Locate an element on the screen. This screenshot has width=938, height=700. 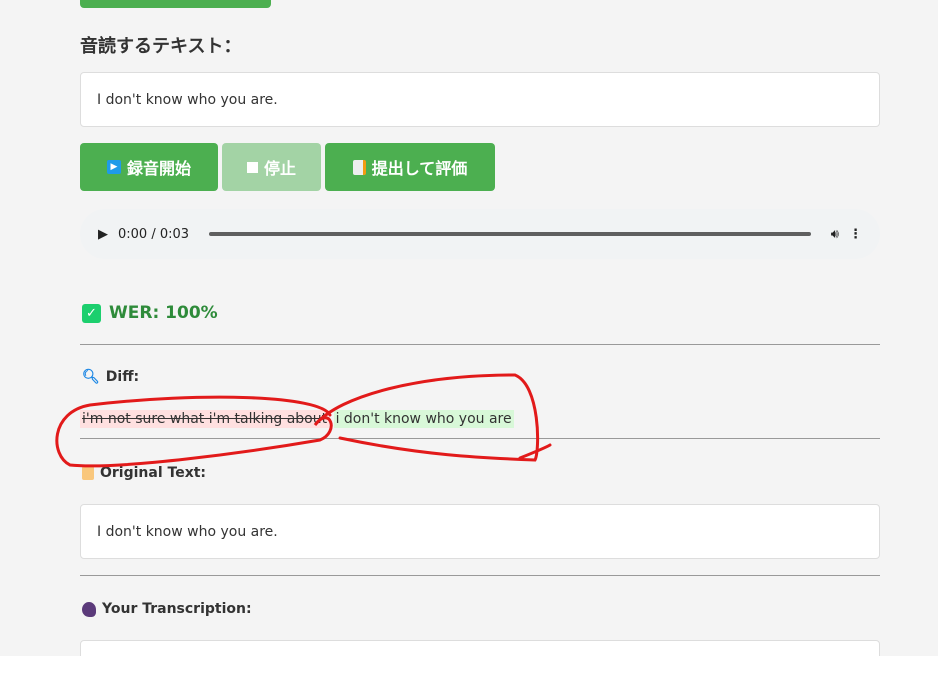
red-annotation-scribbles is located at coordinates (303, 420).